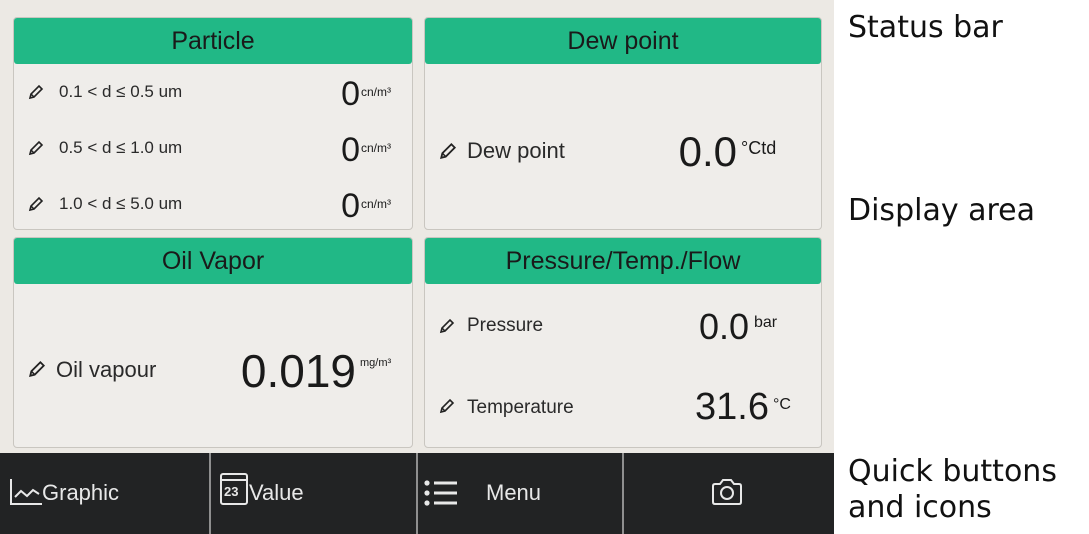 Image resolution: width=1089 pixels, height=534 pixels. I want to click on camera-button, so click(729, 493).